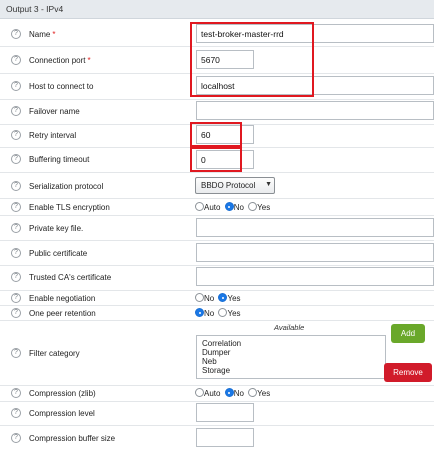 This screenshot has width=434, height=452. I want to click on remove-button: Remove, so click(408, 372).